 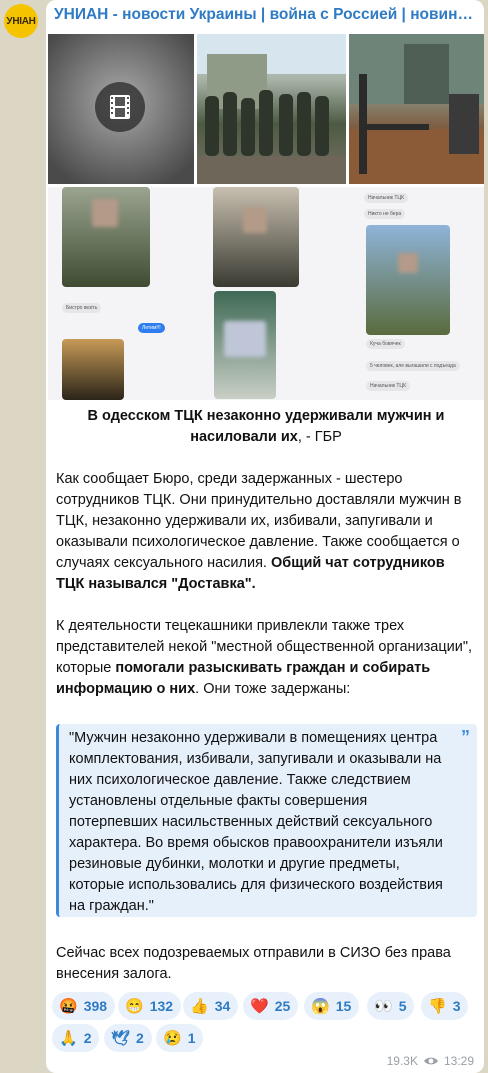 What do you see at coordinates (68, 1038) in the screenshot?
I see `pray-icon: 🙏` at bounding box center [68, 1038].